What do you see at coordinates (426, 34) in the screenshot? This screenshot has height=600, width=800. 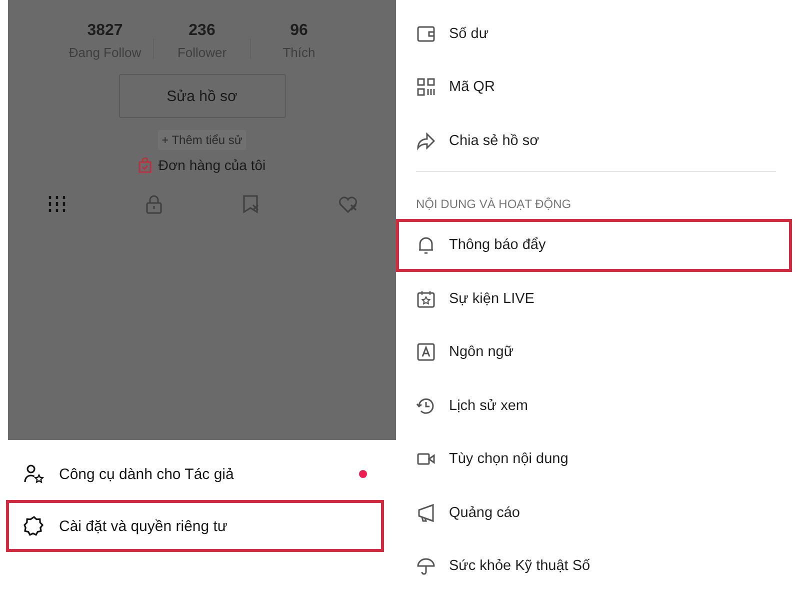 I see `wallet-icon` at bounding box center [426, 34].